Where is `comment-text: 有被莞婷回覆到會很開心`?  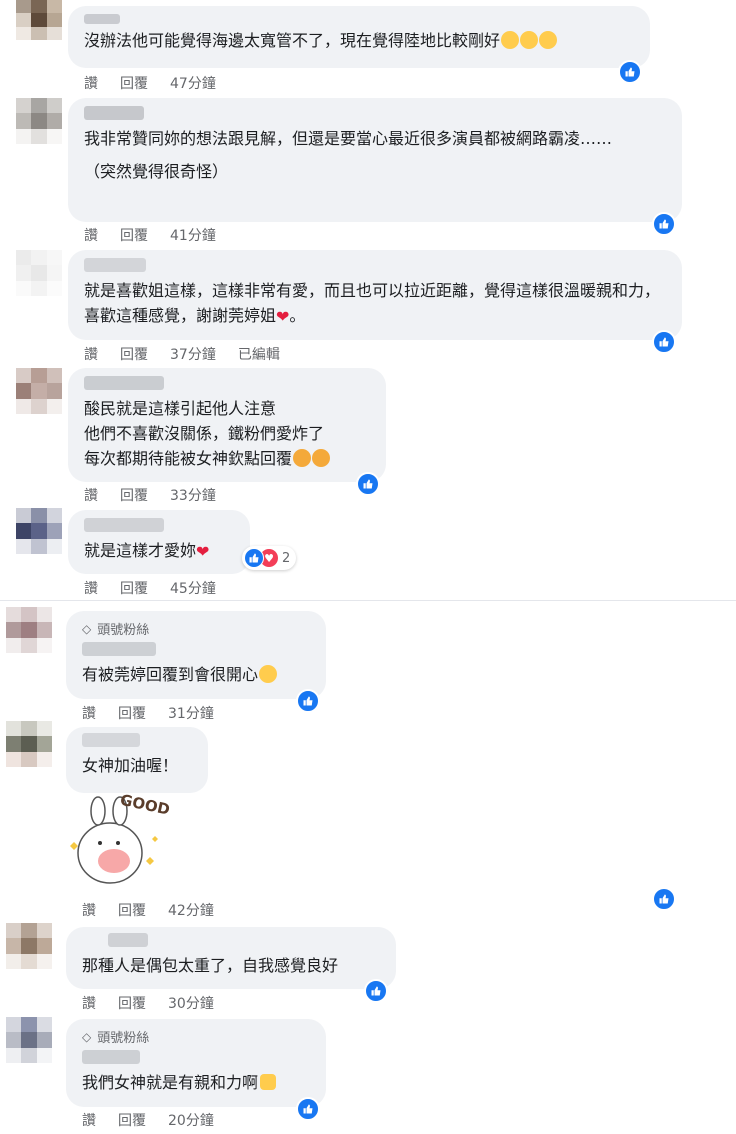
comment-text: 有被莞婷回覆到會很開心 is located at coordinates (197, 674).